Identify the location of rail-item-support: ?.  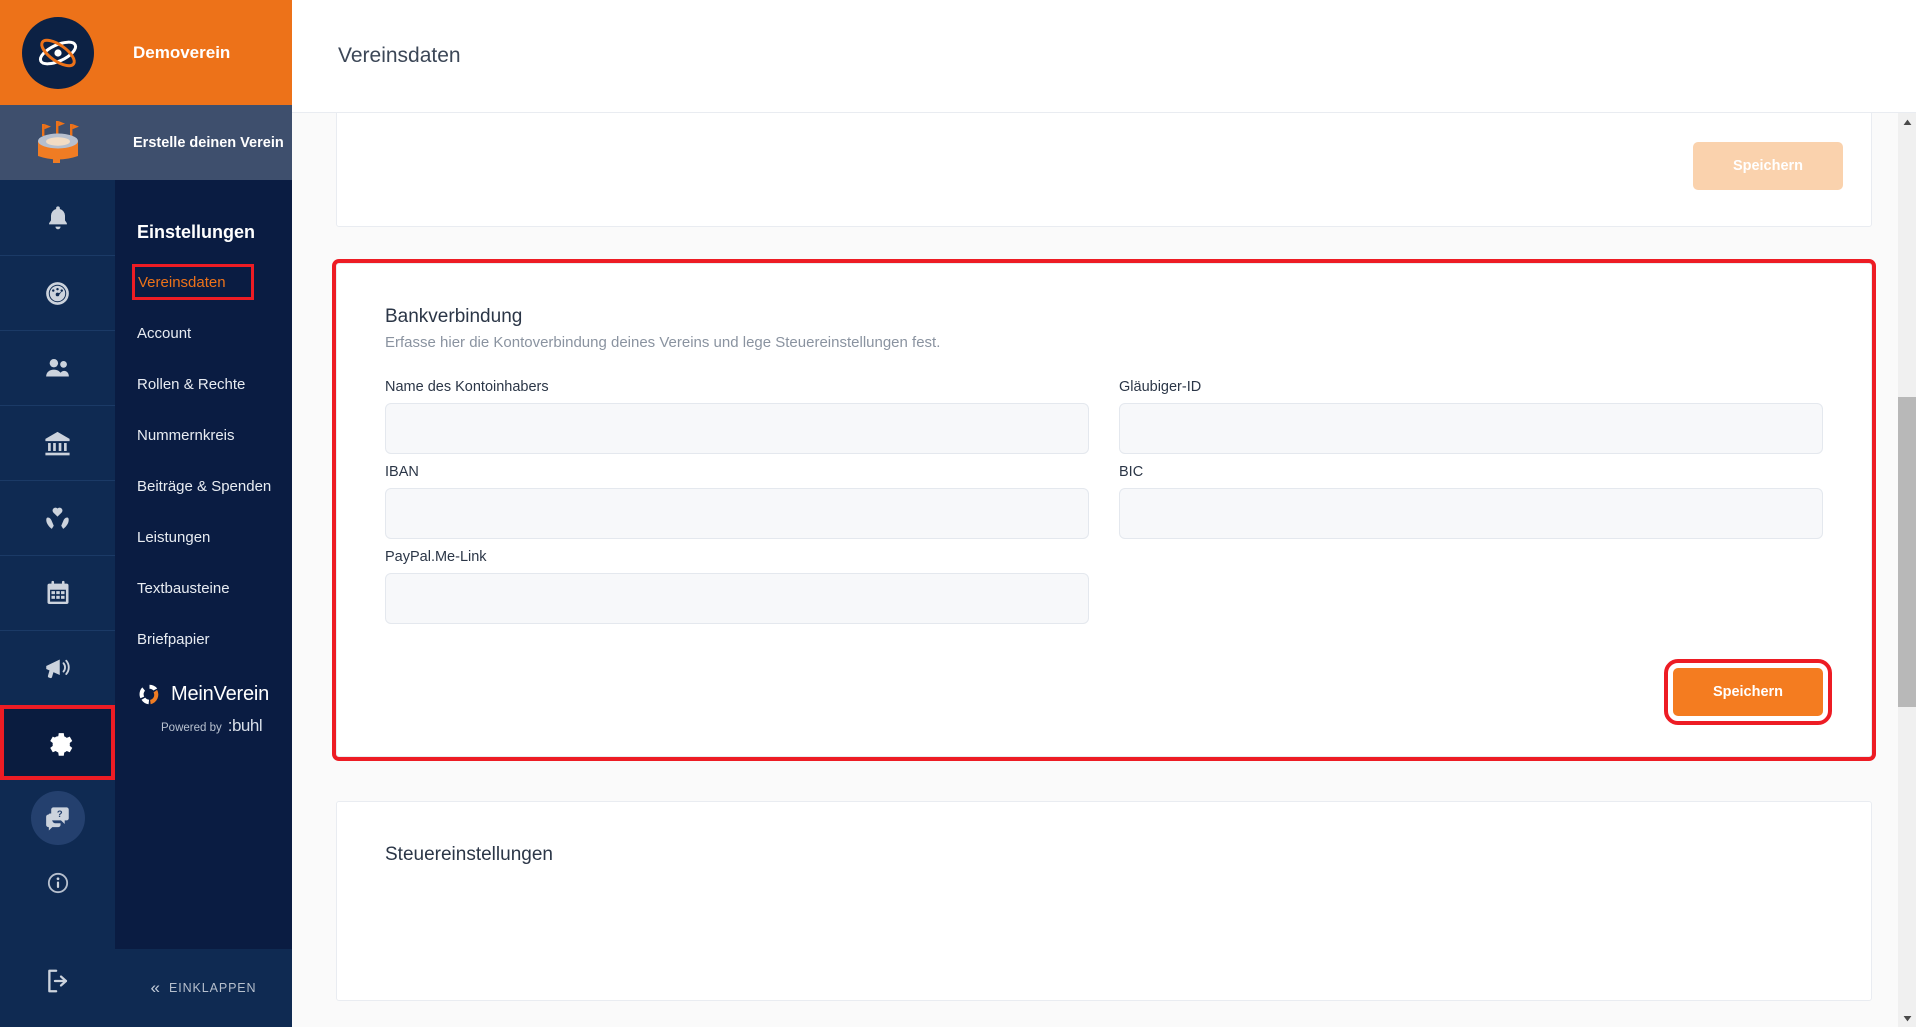
(57, 817).